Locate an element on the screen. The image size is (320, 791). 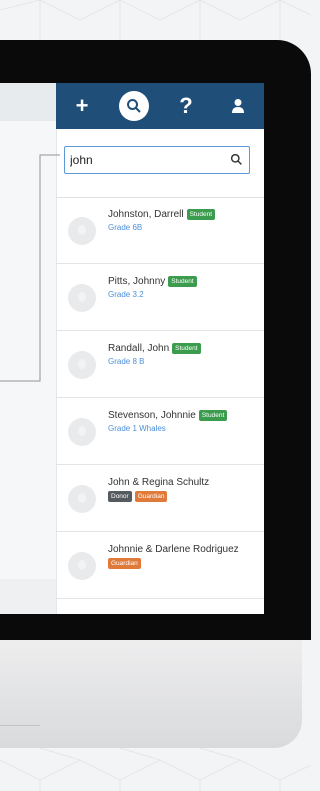
result-info: Pitts, Johnny Student Grade 3.2 is located at coordinates (184, 287).